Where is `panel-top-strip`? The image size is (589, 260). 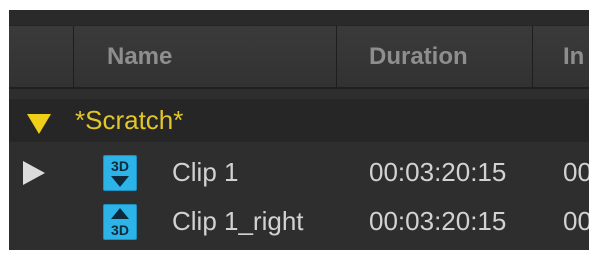 panel-top-strip is located at coordinates (299, 17).